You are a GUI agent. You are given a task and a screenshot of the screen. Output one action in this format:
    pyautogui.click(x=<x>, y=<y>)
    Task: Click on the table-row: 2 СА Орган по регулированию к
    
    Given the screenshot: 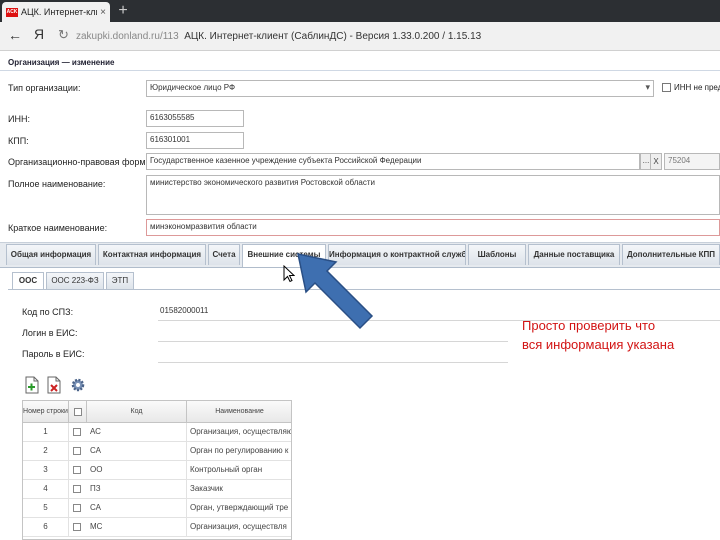 What is the action you would take?
    pyautogui.click(x=157, y=451)
    